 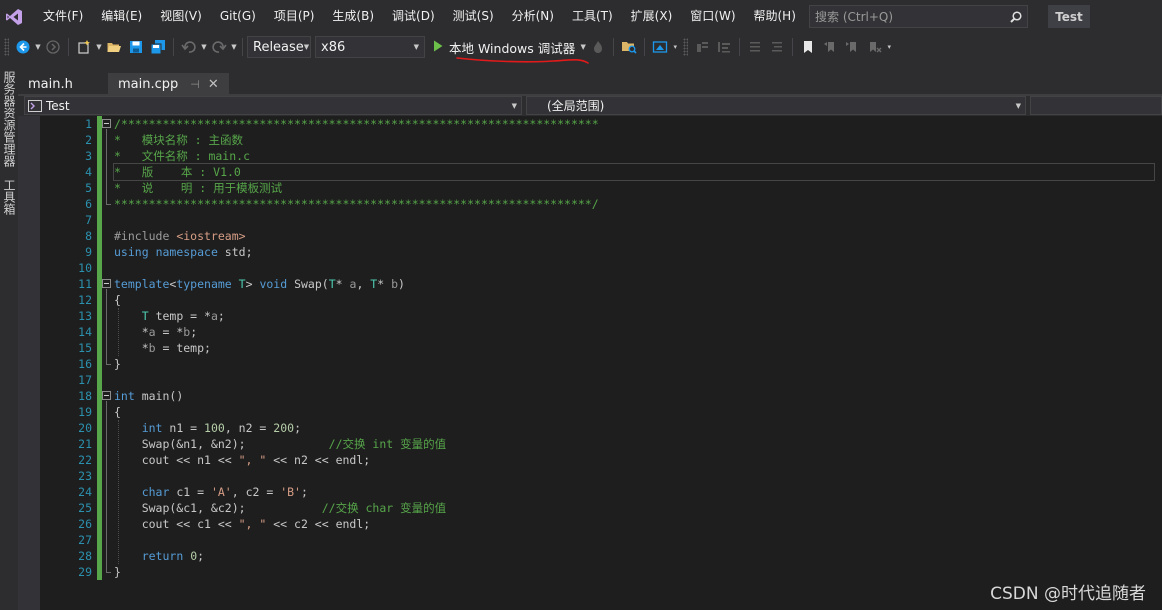 What do you see at coordinates (85, 508) in the screenshot?
I see `line-number: 25` at bounding box center [85, 508].